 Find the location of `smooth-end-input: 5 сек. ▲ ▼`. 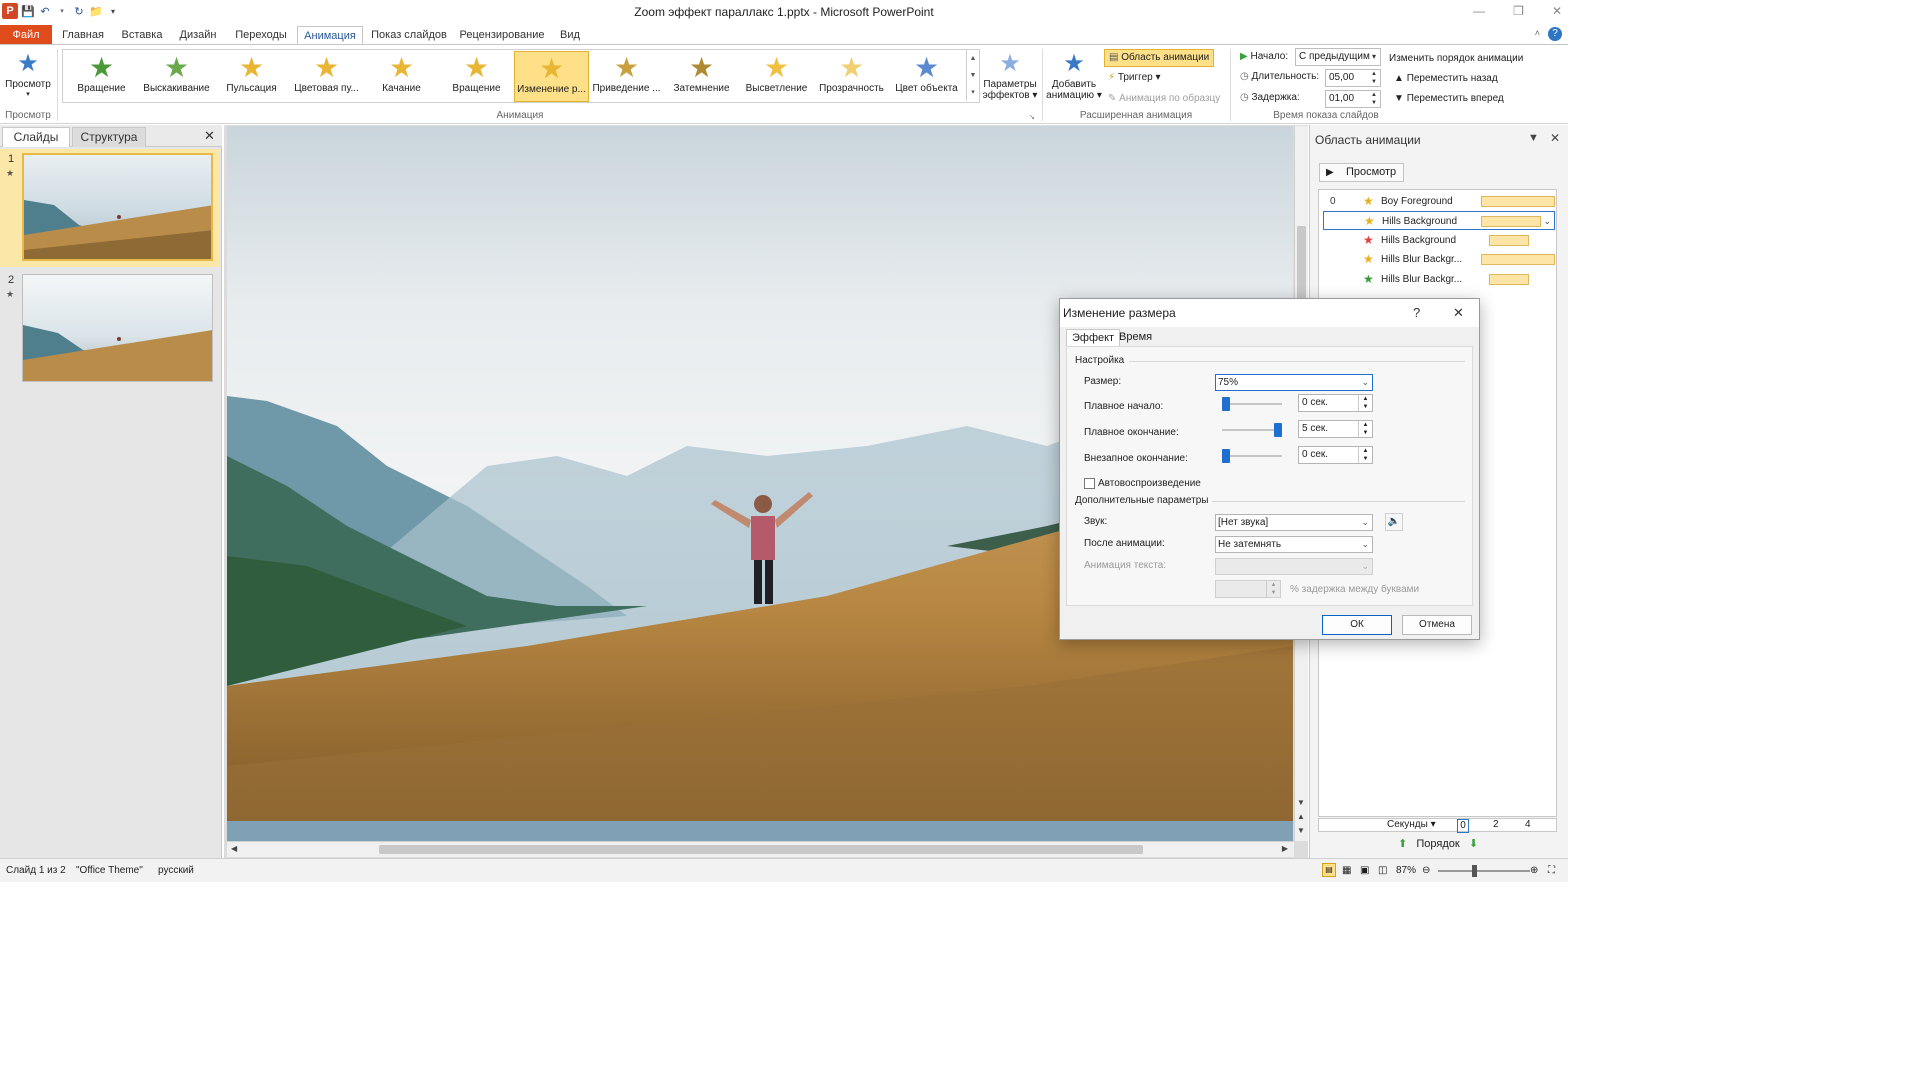

smooth-end-input: 5 сек. ▲ ▼ is located at coordinates (1335, 429).